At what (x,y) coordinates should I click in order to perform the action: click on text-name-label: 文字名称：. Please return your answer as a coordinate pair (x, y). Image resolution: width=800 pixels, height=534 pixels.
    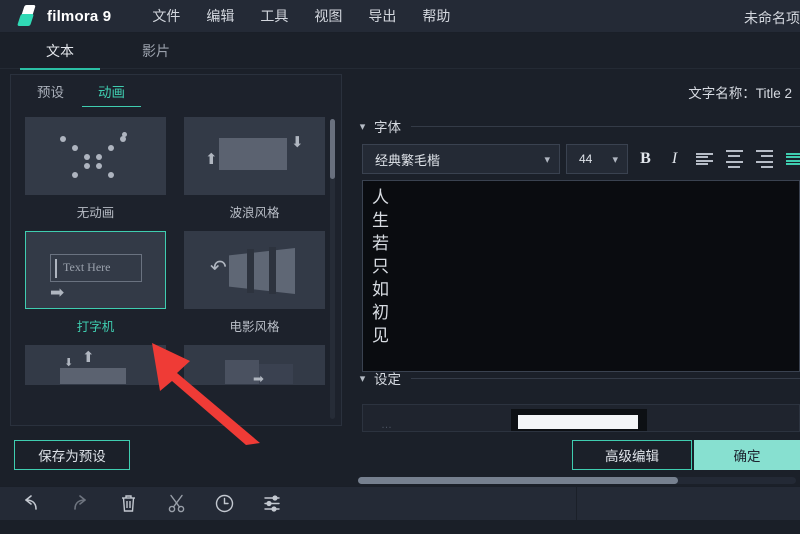
    Looking at the image, I should click on (722, 93).